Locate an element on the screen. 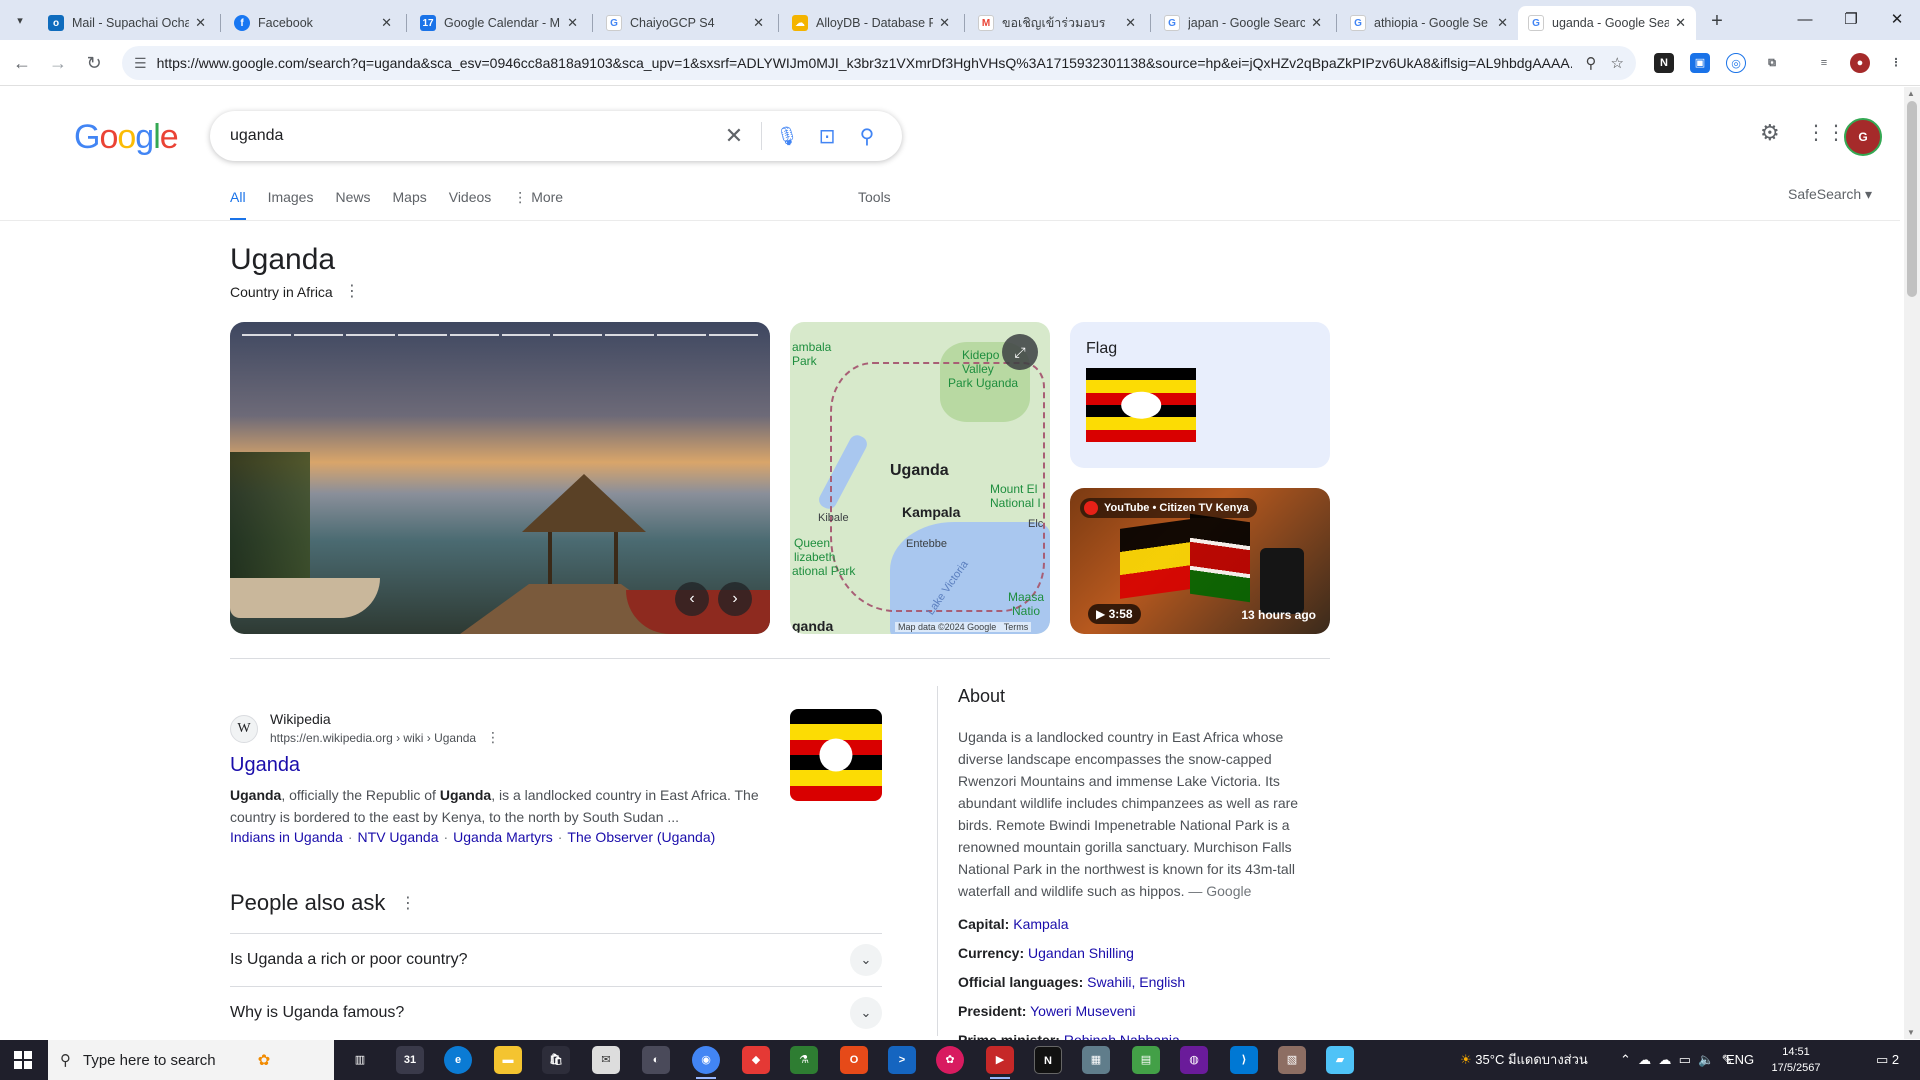 The height and width of the screenshot is (1080, 1920). new-tab-button: + is located at coordinates (1717, 21).